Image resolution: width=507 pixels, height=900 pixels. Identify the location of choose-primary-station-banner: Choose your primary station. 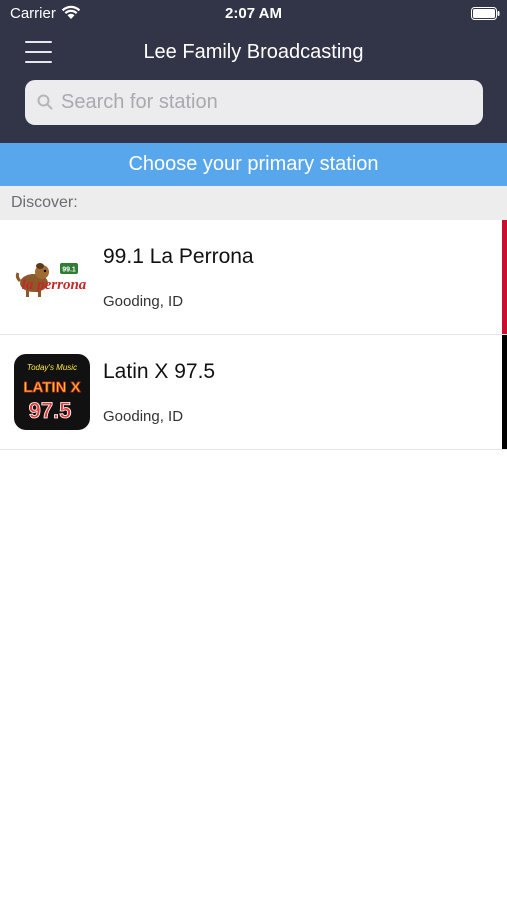
(253, 164).